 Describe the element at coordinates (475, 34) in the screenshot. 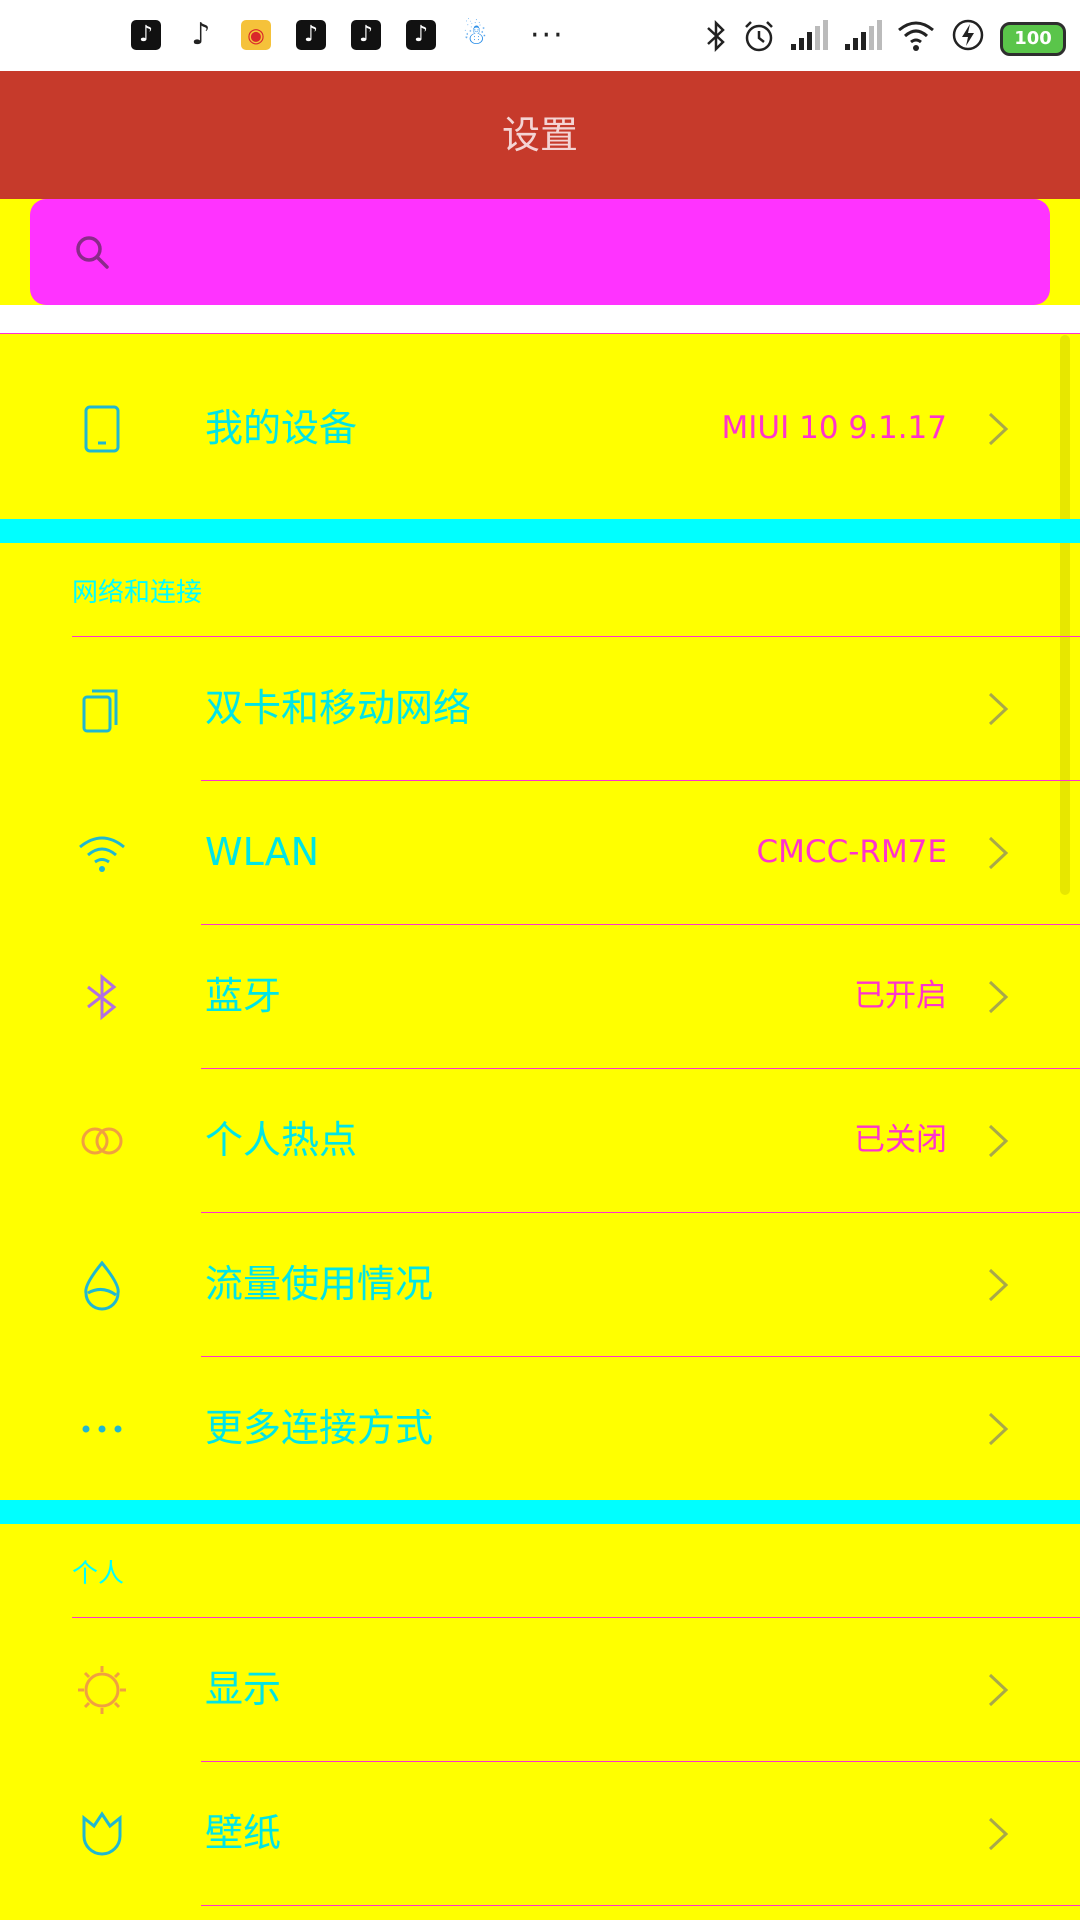

I see `qq-icon: ☃` at that location.